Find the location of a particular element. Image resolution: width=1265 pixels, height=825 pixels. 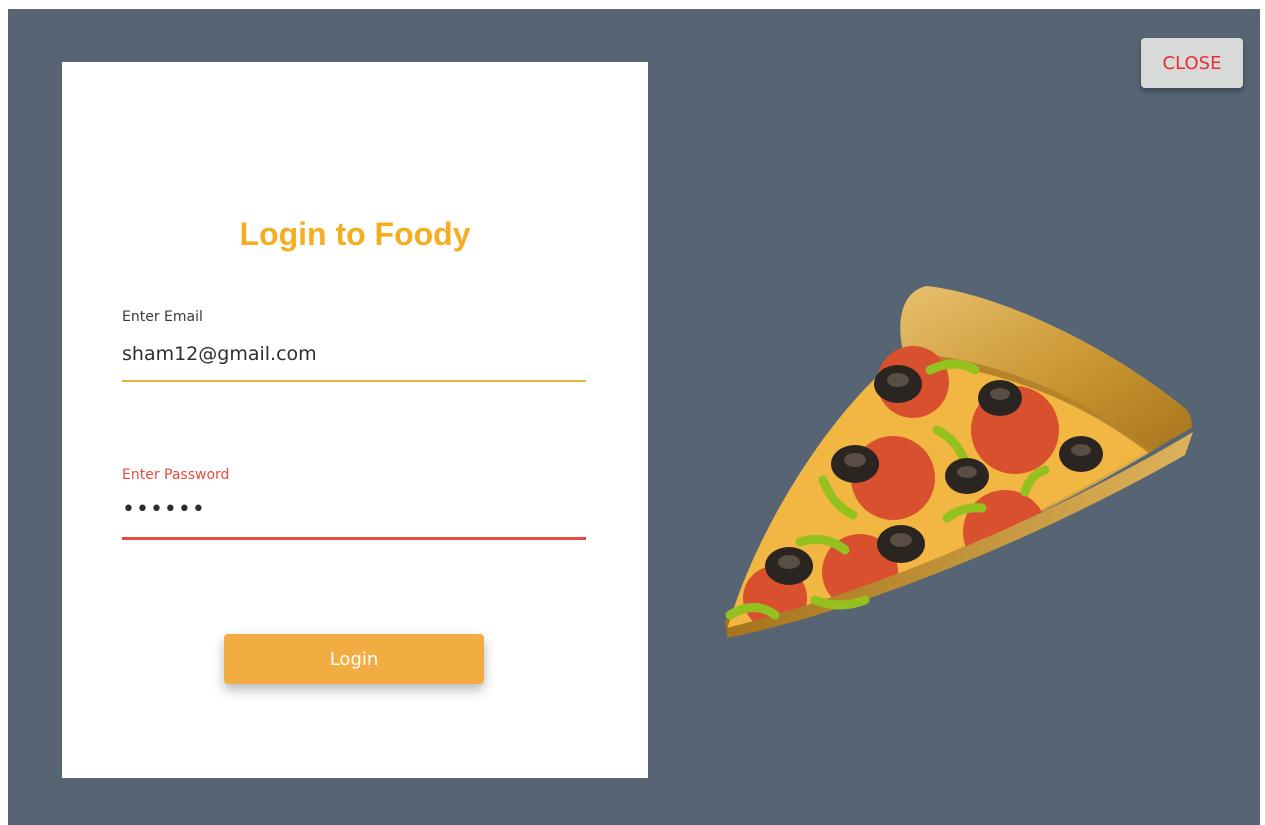

login-button: Login is located at coordinates (354, 659).